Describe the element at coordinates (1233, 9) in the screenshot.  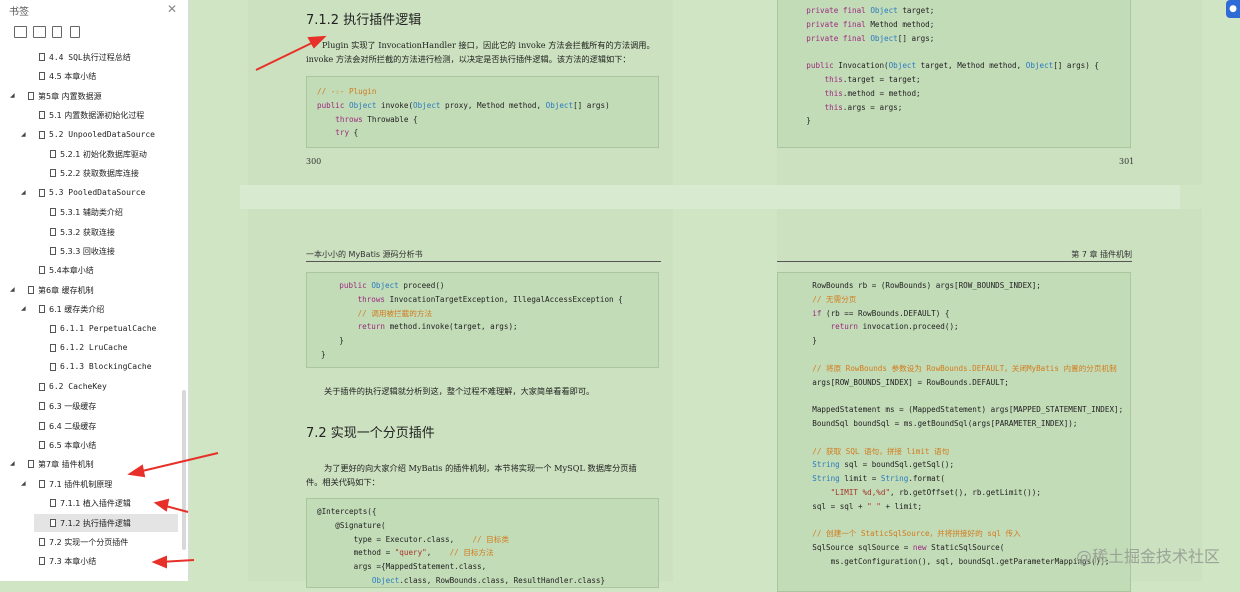
I see `floating-action-icon: ●` at that location.